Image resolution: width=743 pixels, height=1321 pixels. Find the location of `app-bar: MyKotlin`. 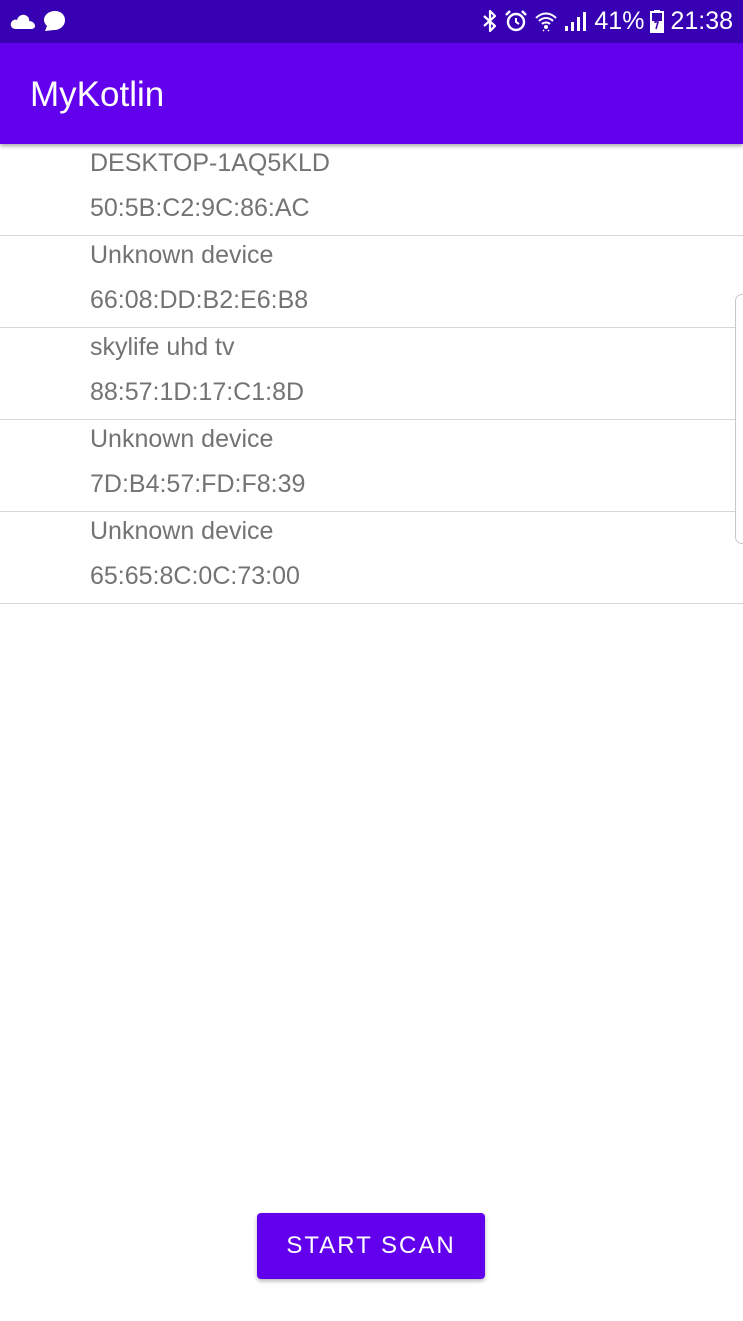

app-bar: MyKotlin is located at coordinates (371, 93).